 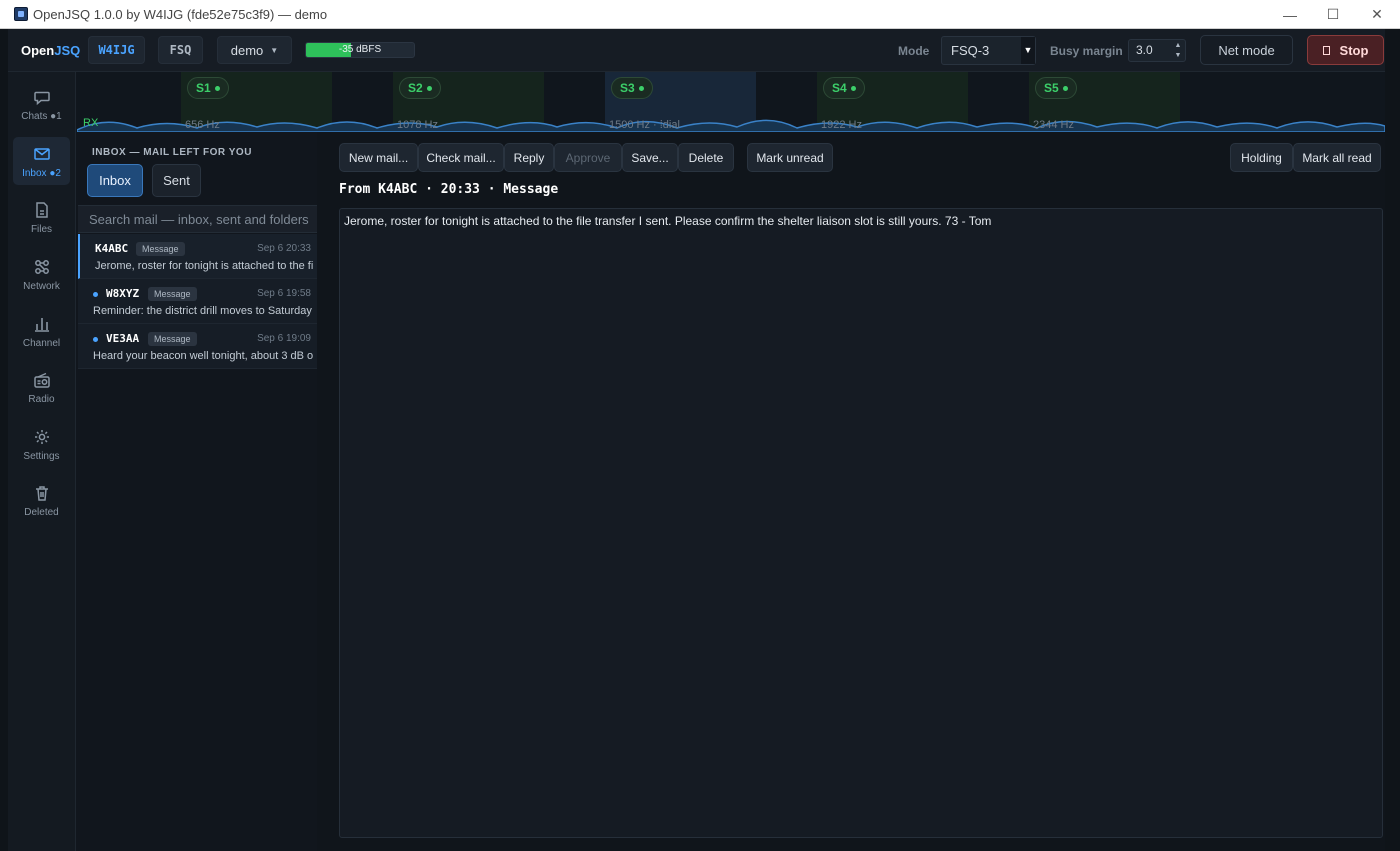 I want to click on audio-level-meter: -35 dBFS, so click(x=360, y=50).